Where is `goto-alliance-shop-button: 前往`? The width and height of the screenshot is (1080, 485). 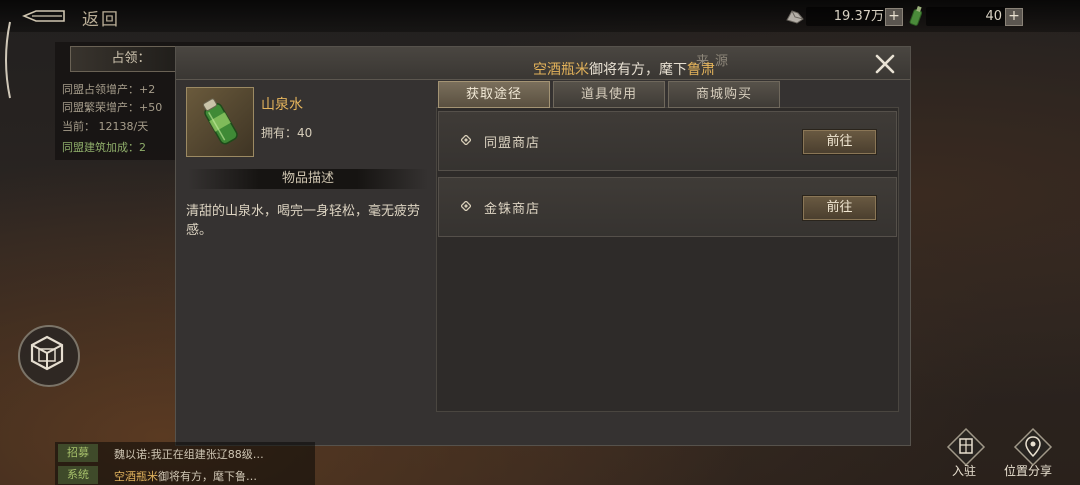 goto-alliance-shop-button: 前往 is located at coordinates (839, 142).